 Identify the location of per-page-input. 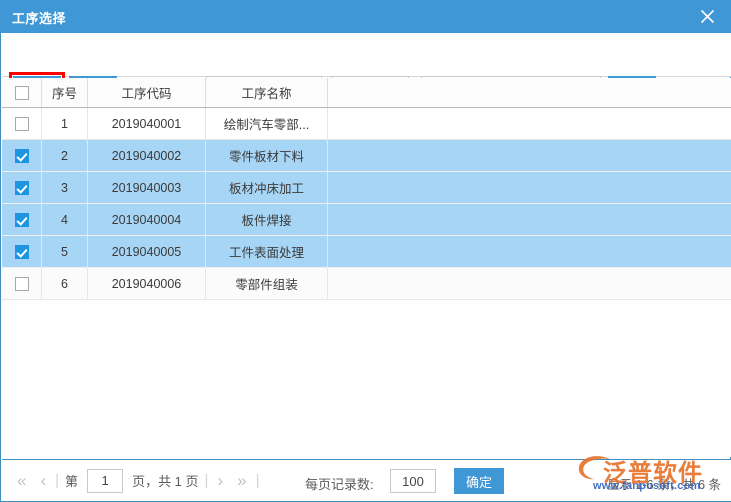
(413, 481).